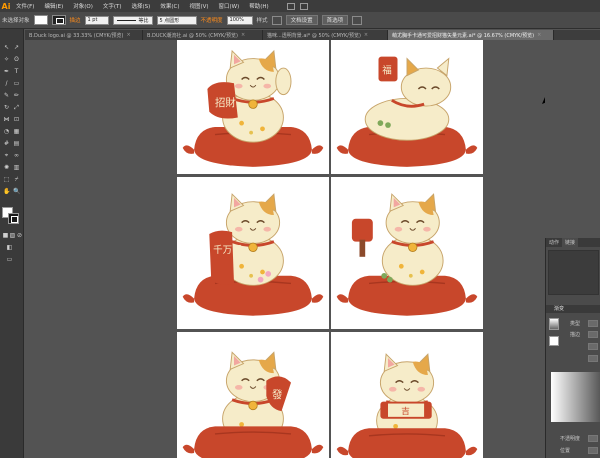 The width and height of the screenshot is (600, 458). What do you see at coordinates (593, 358) in the screenshot?
I see `gradient-ratio-field` at bounding box center [593, 358].